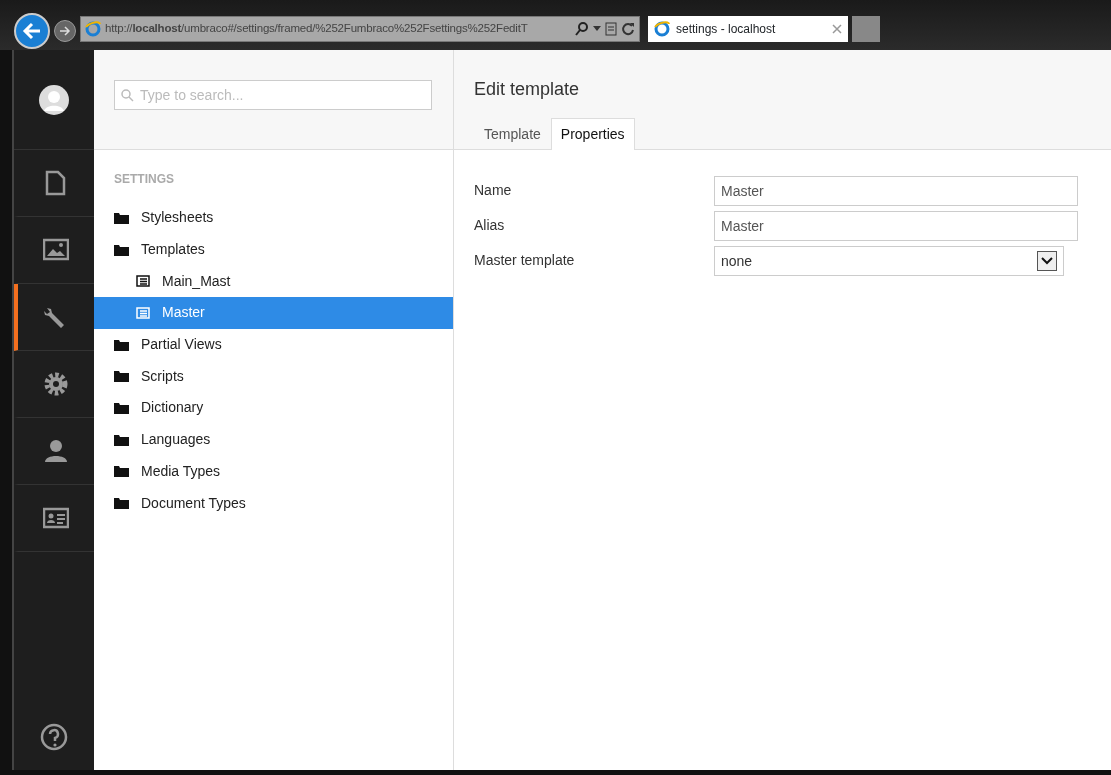 The image size is (1111, 775). I want to click on tree-item: Document Types, so click(273, 503).